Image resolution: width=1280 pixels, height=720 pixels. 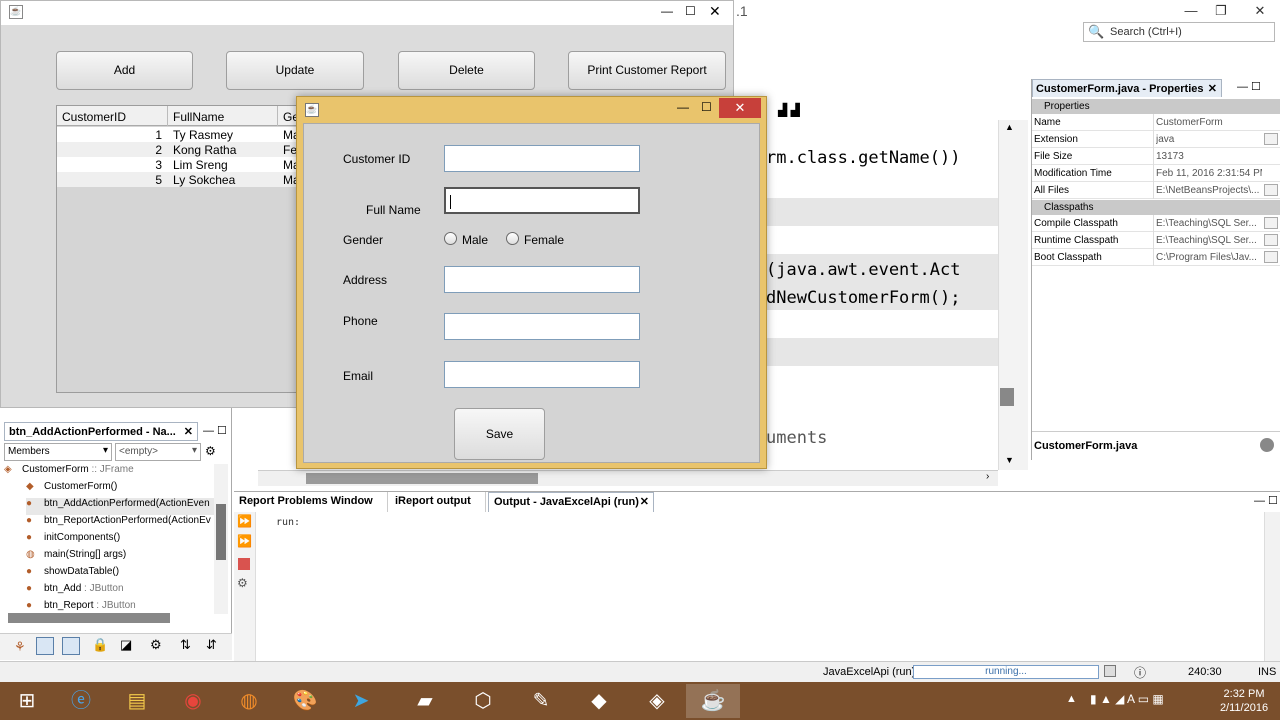 I want to click on tab-output-run: Output - JavaExcelApi (run) ✕, so click(x=571, y=502).